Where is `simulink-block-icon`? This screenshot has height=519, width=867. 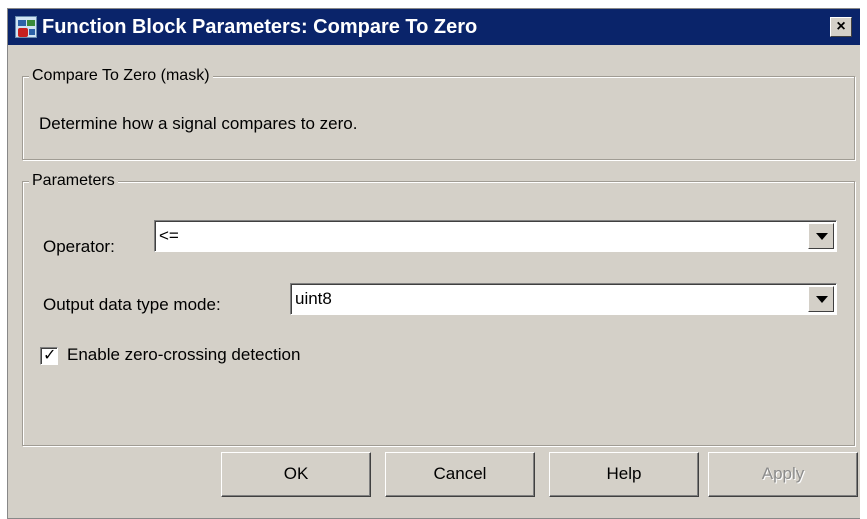 simulink-block-icon is located at coordinates (26, 27).